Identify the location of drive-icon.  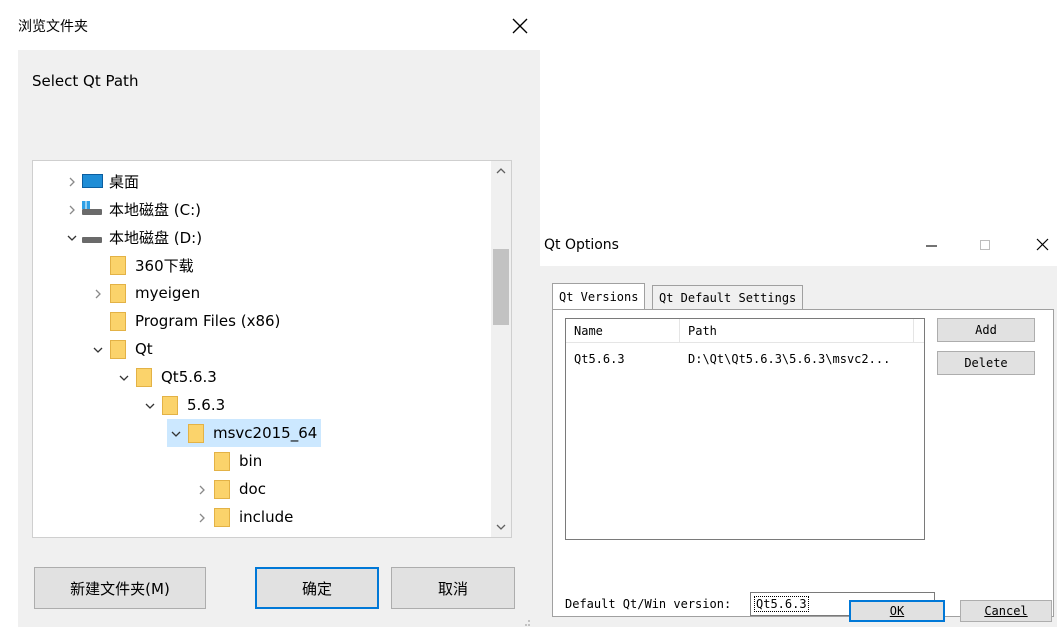
(92, 237).